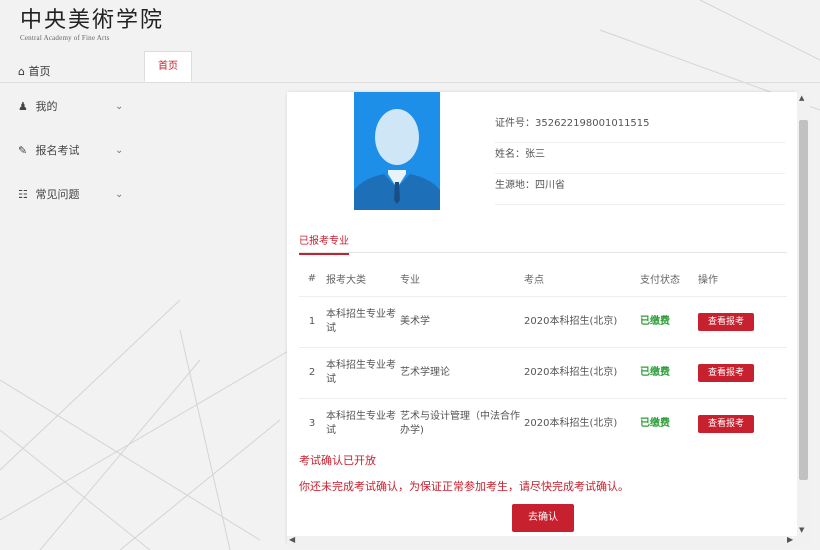  I want to click on scrollbar-thumb, so click(803, 300).